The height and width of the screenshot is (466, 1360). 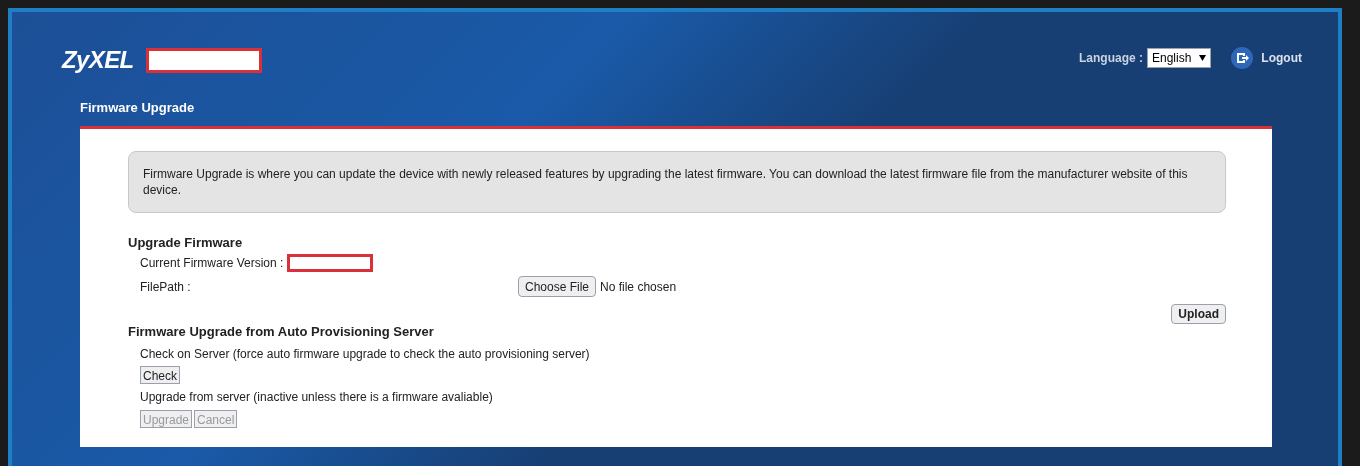 I want to click on upgrade-description: Upgrade from server (inactive unless there is a firmware avaliable), so click(x=316, y=397).